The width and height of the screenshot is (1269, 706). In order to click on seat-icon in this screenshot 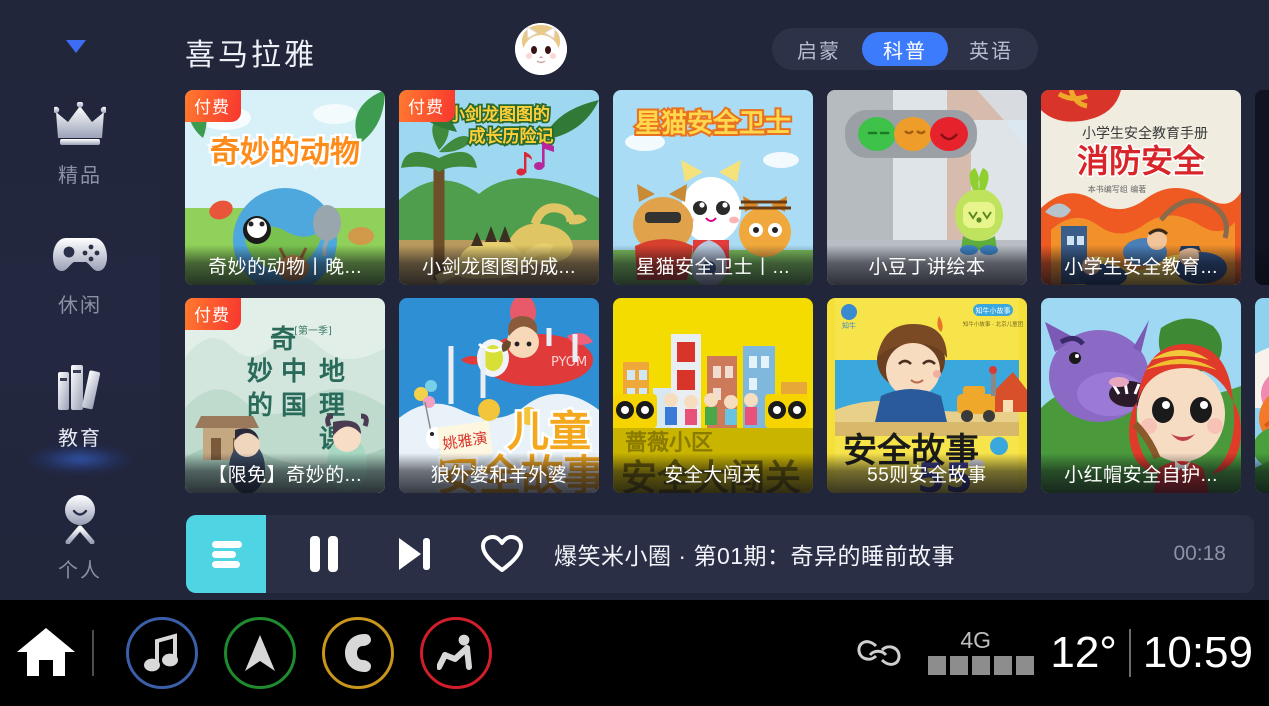, I will do `click(456, 653)`.